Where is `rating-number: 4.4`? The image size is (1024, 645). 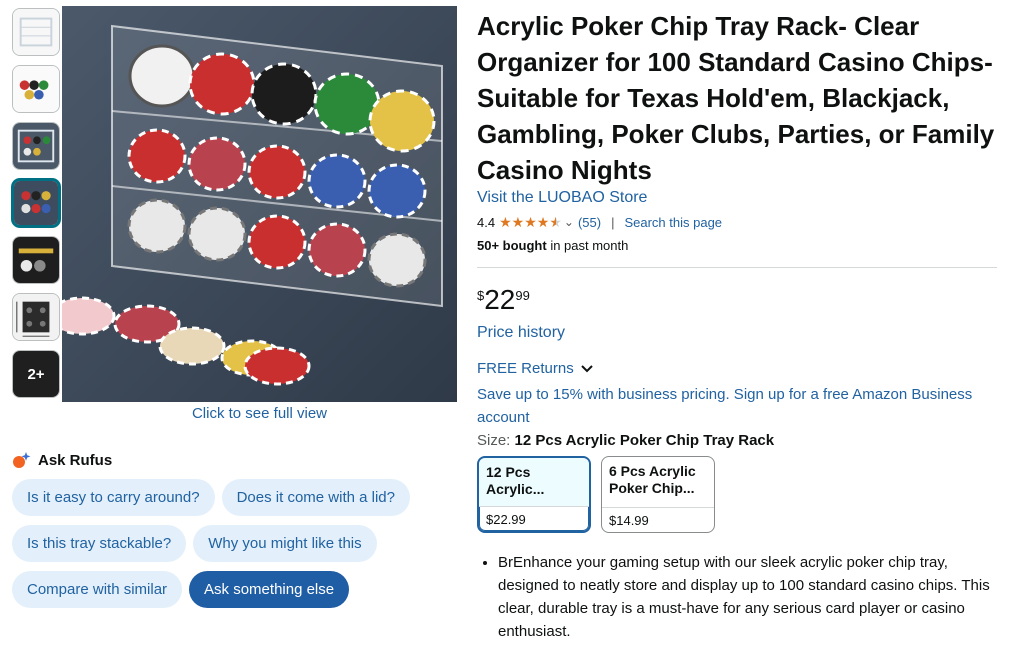
rating-number: 4.4 is located at coordinates (486, 222).